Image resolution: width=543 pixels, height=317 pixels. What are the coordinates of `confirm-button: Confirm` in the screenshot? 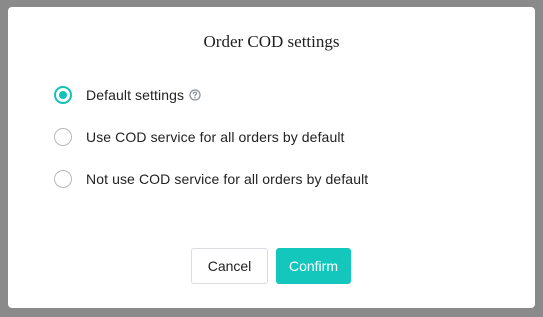 It's located at (313, 266).